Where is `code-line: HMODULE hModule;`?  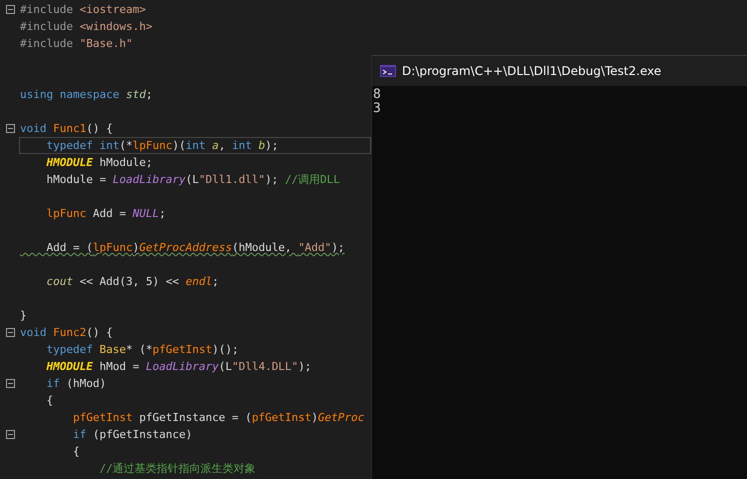 code-line: HMODULE hModule; is located at coordinates (99, 162).